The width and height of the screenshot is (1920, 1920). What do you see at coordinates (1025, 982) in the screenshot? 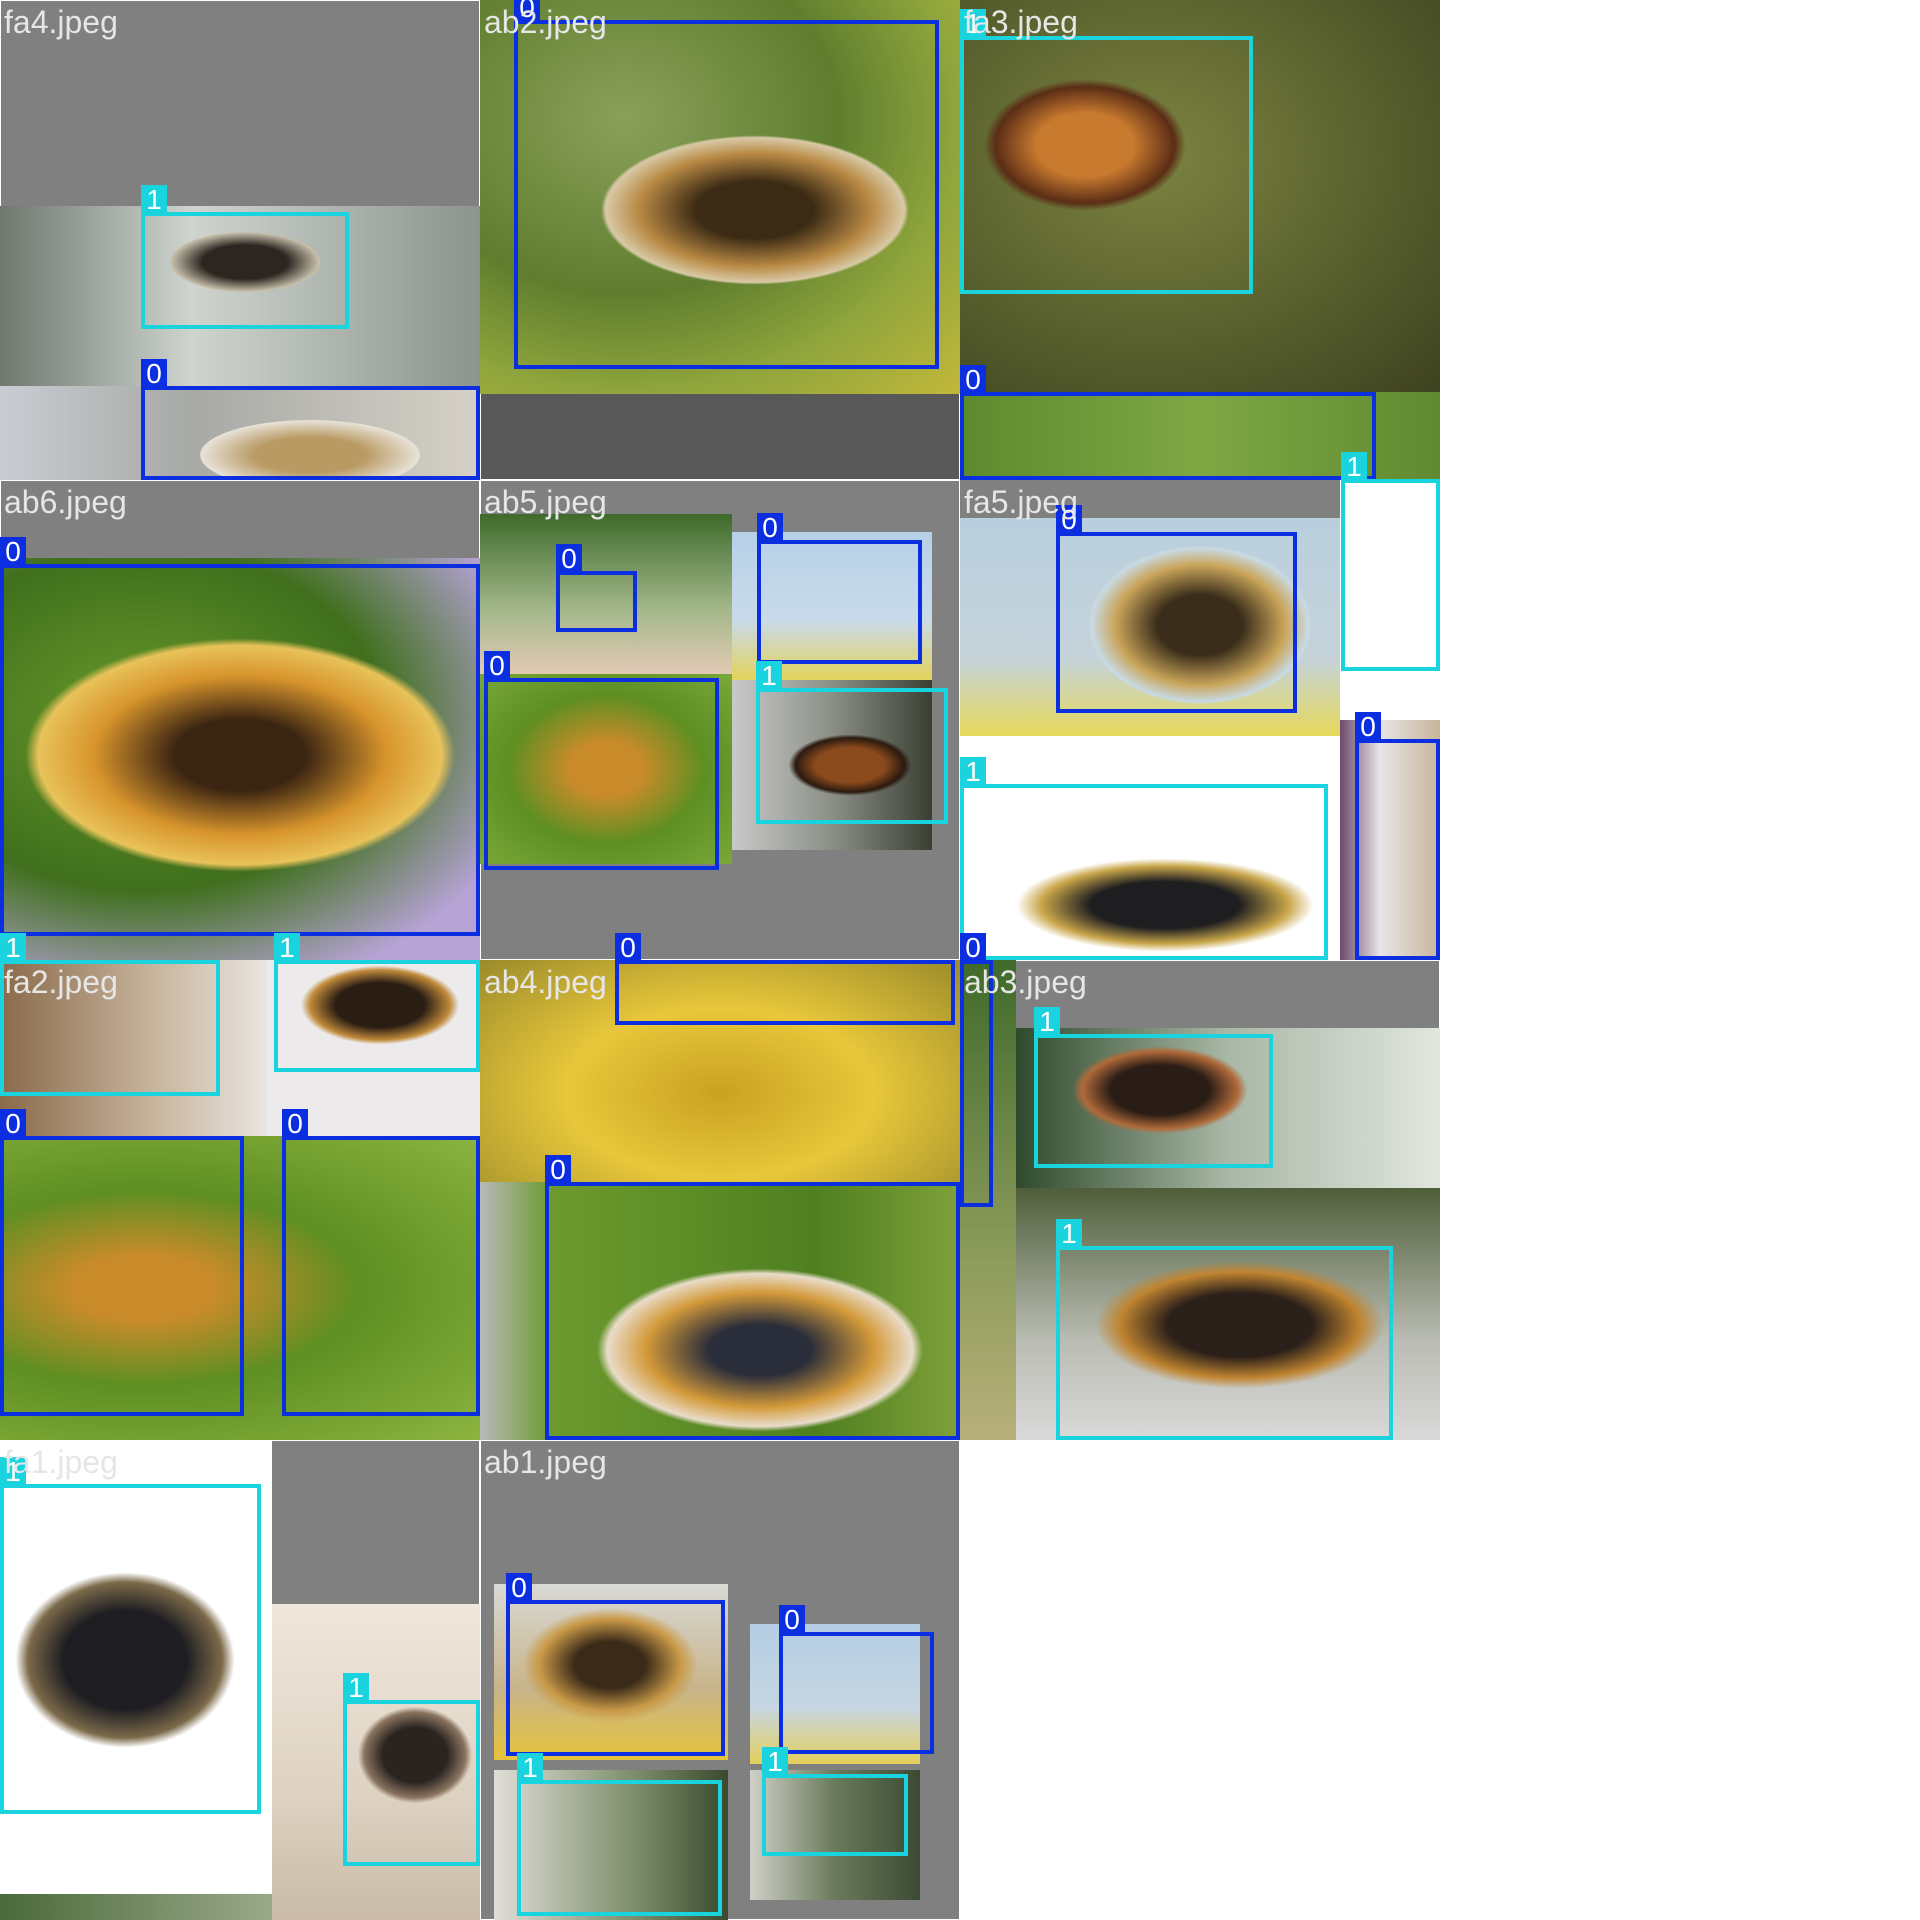
I see `tile-title: ab3.jpeg` at bounding box center [1025, 982].